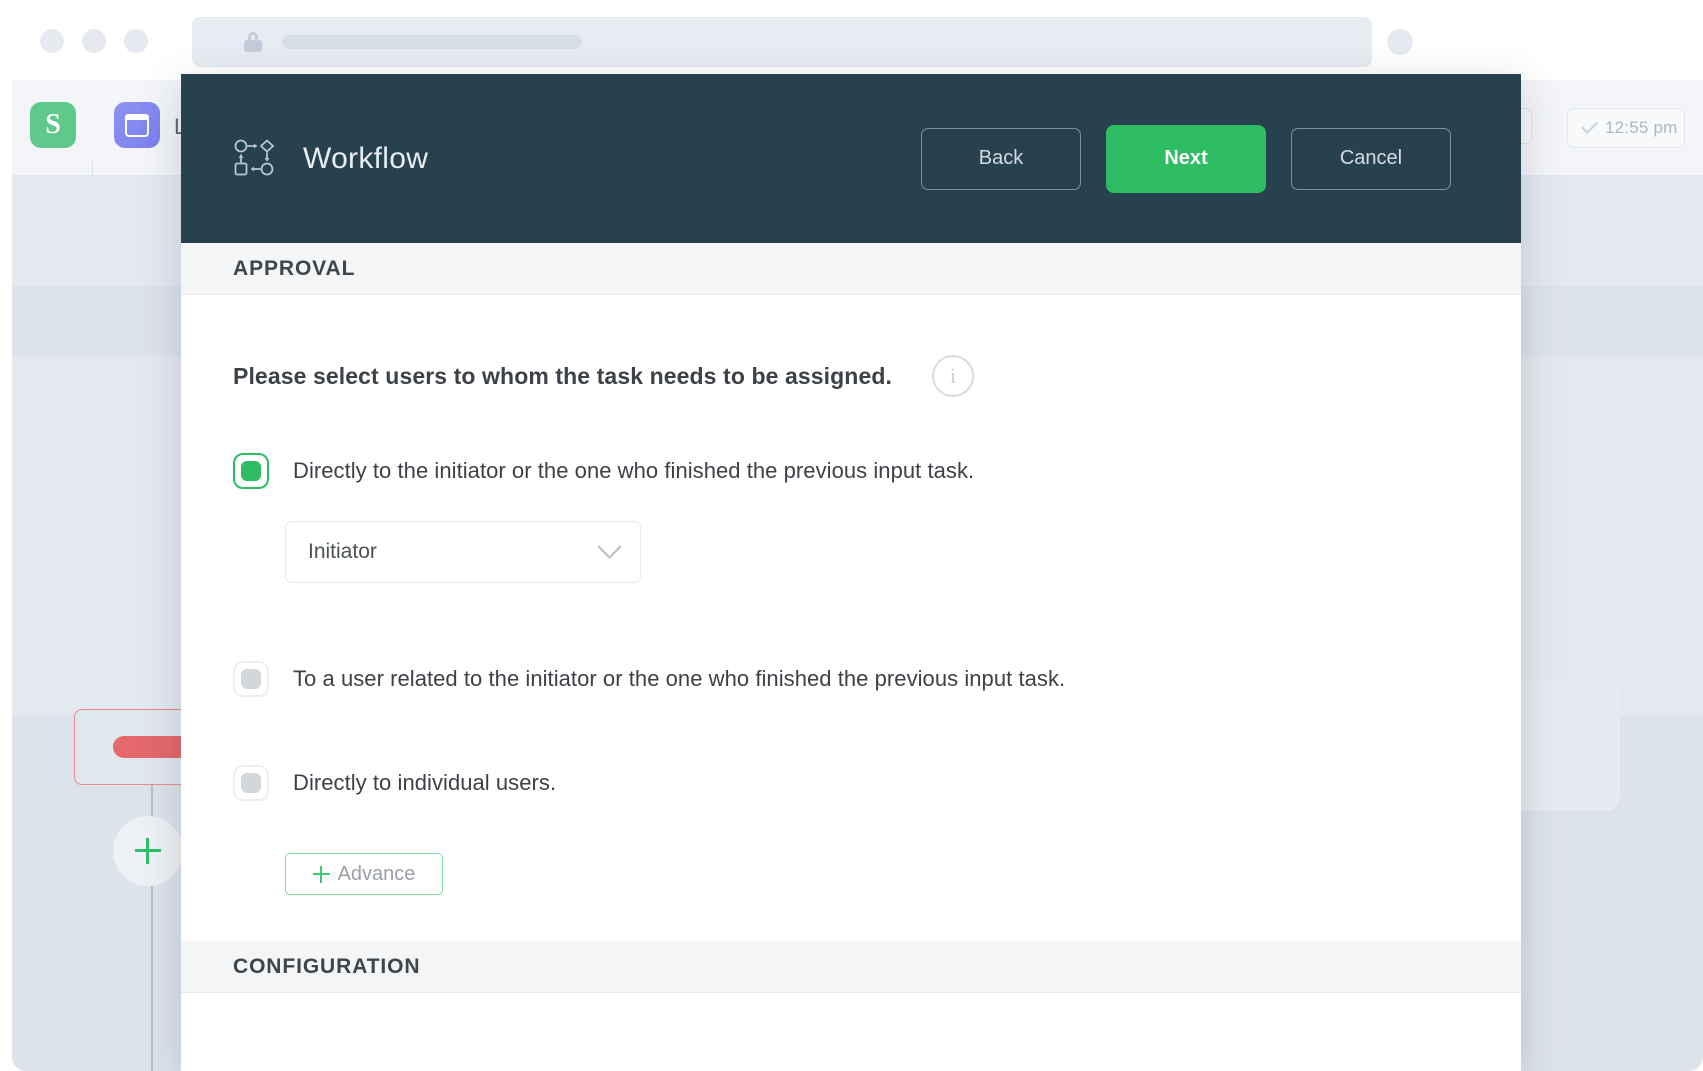 This screenshot has width=1703, height=1071. I want to click on section-header-configuration: CONFIGURATION, so click(851, 967).